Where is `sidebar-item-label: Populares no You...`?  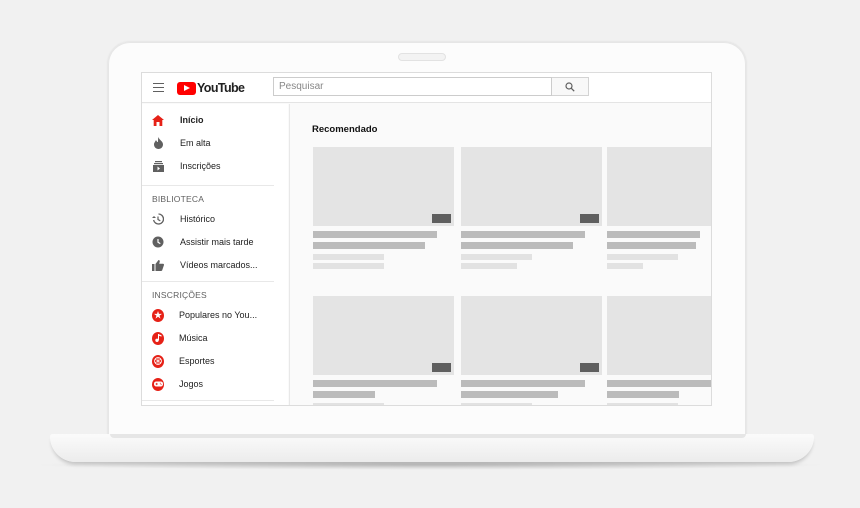
sidebar-item-label: Populares no You... is located at coordinates (218, 315).